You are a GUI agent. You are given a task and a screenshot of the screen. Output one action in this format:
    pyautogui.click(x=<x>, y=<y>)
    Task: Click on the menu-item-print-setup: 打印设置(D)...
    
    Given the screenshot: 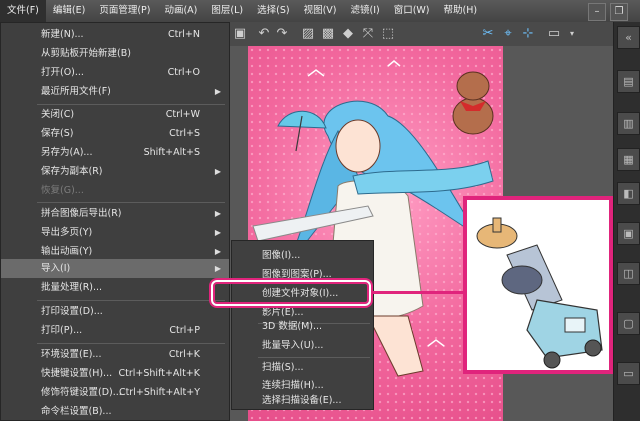 What is the action you would take?
    pyautogui.click(x=115, y=311)
    